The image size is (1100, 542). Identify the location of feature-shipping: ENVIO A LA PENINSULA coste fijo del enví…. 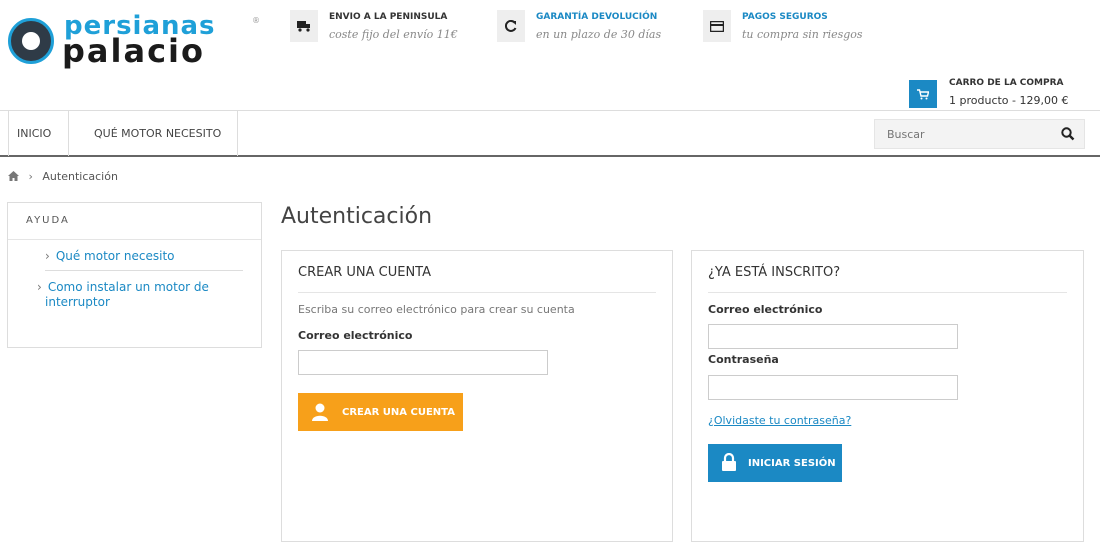
(385, 27).